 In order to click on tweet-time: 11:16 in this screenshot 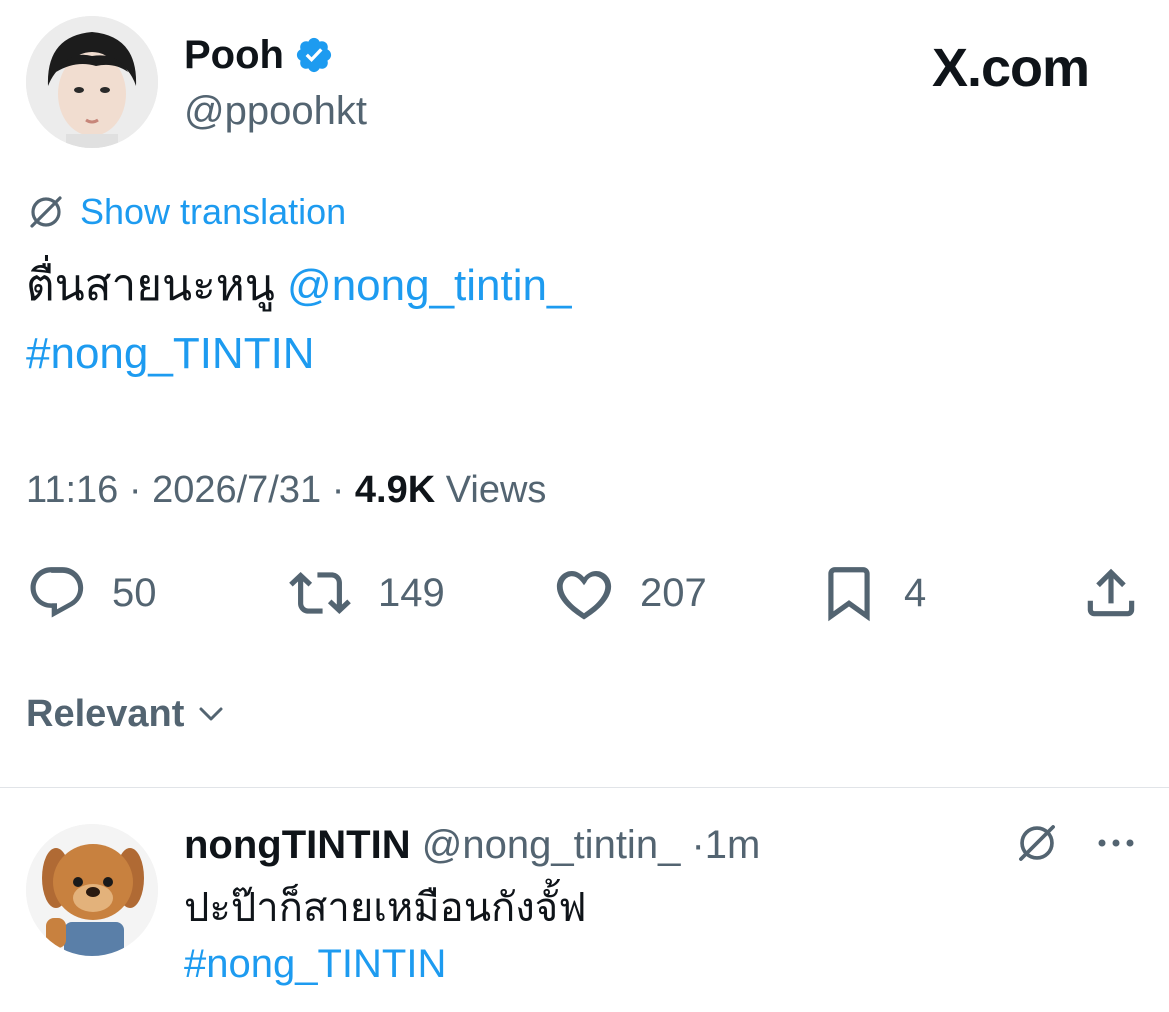, I will do `click(72, 490)`.